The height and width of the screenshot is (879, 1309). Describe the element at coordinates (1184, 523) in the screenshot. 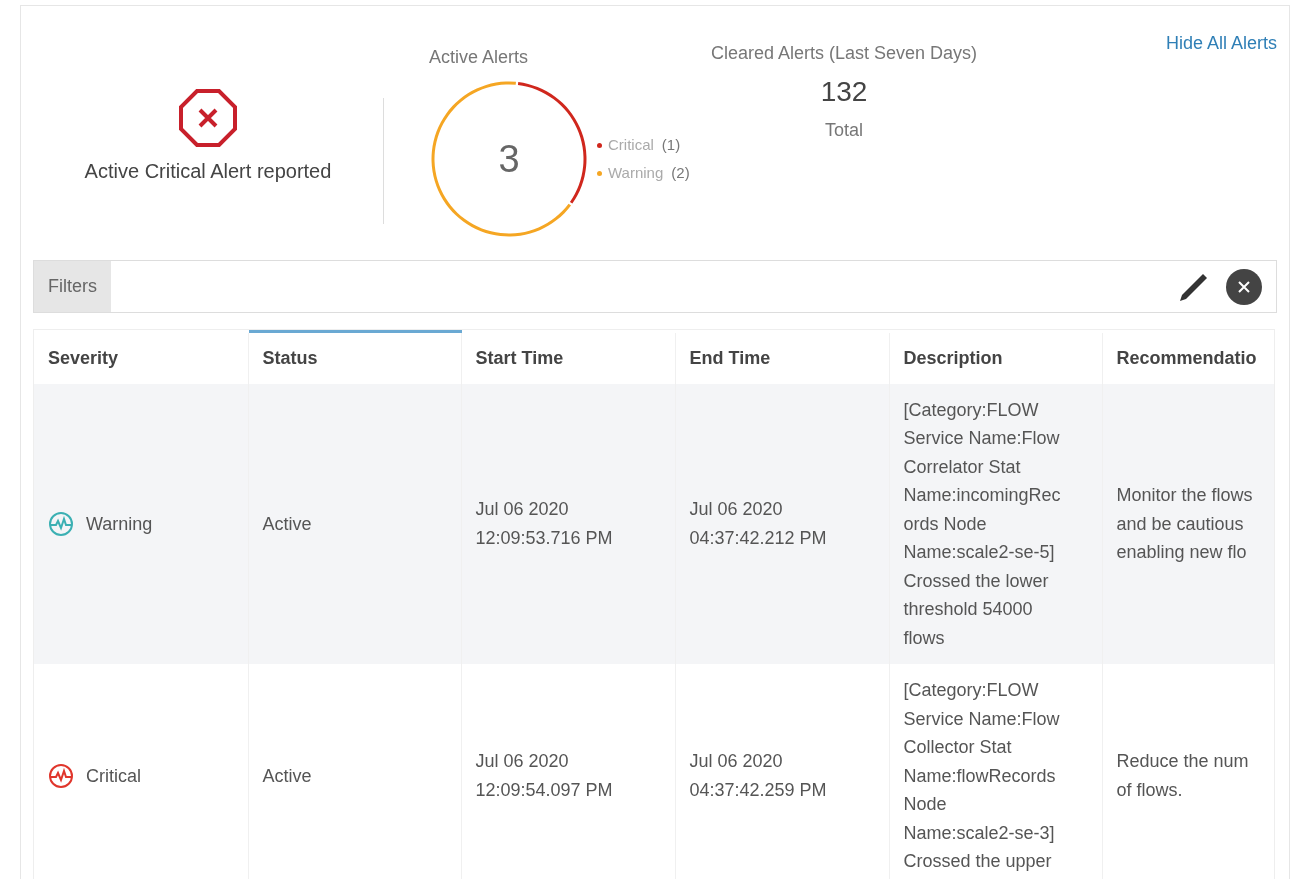

I see `recommendation-text: Monitor the flows and be cautious enabling new flo` at that location.